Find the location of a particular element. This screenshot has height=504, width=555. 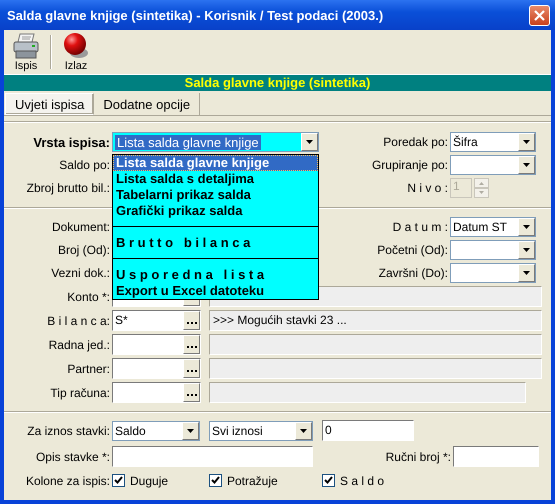

field-label: Završni (Do): is located at coordinates (413, 273).